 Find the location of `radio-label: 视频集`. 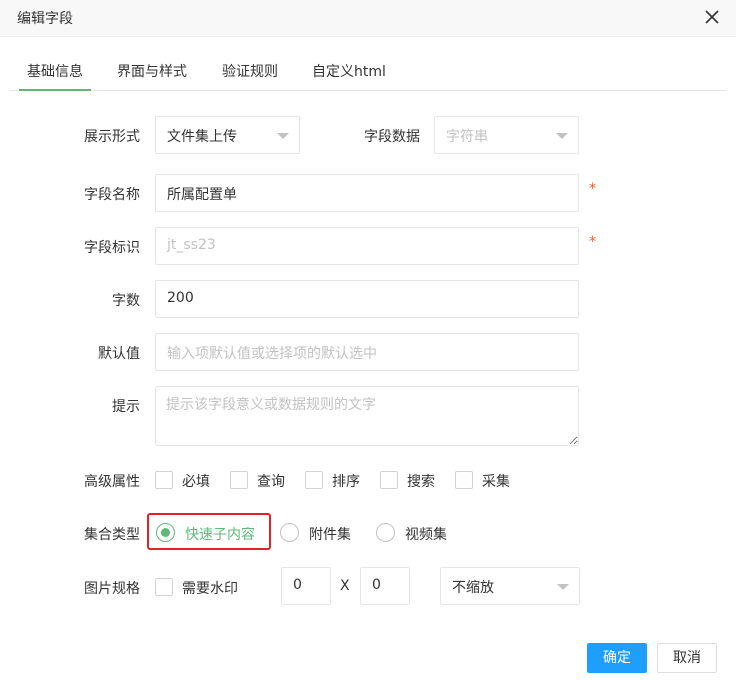

radio-label: 视频集 is located at coordinates (426, 535).